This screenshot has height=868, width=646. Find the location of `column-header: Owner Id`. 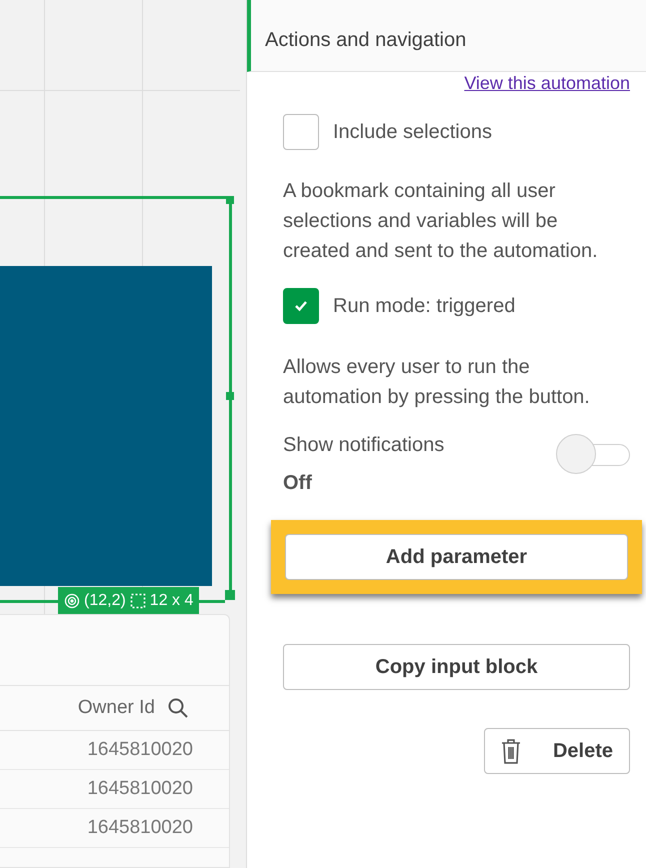

column-header: Owner Id is located at coordinates (116, 708).